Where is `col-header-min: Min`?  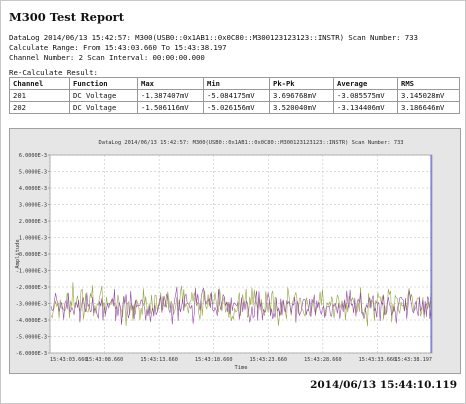
col-header-min: Min is located at coordinates (236, 83).